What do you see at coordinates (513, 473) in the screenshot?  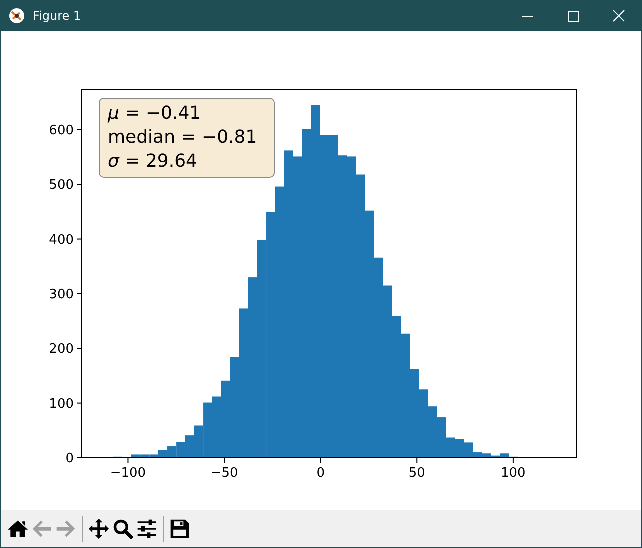 I see `x-tick-label: 100` at bounding box center [513, 473].